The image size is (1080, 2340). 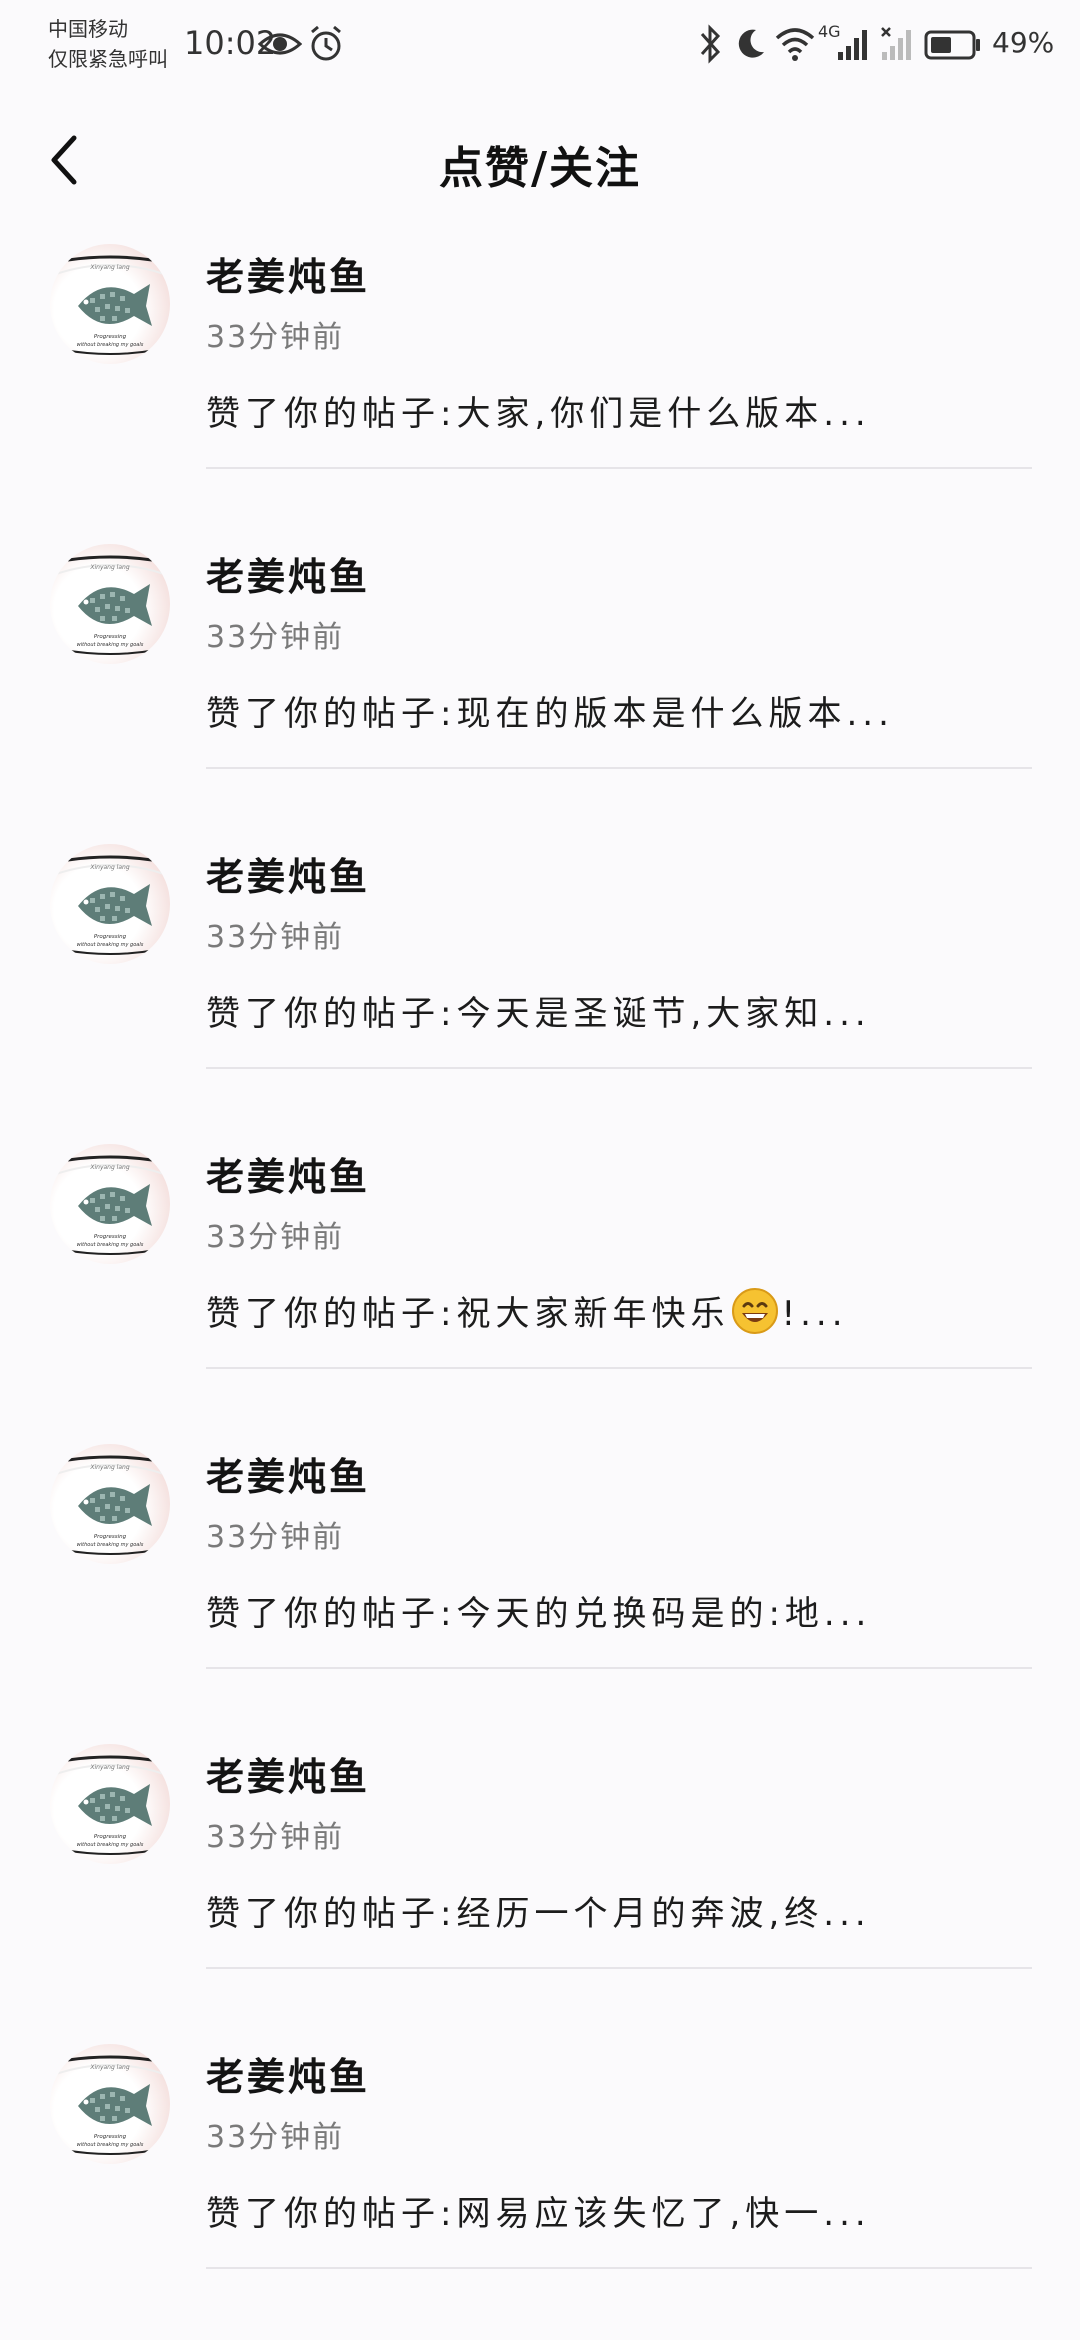 What do you see at coordinates (952, 45) in the screenshot?
I see `battery-icon` at bounding box center [952, 45].